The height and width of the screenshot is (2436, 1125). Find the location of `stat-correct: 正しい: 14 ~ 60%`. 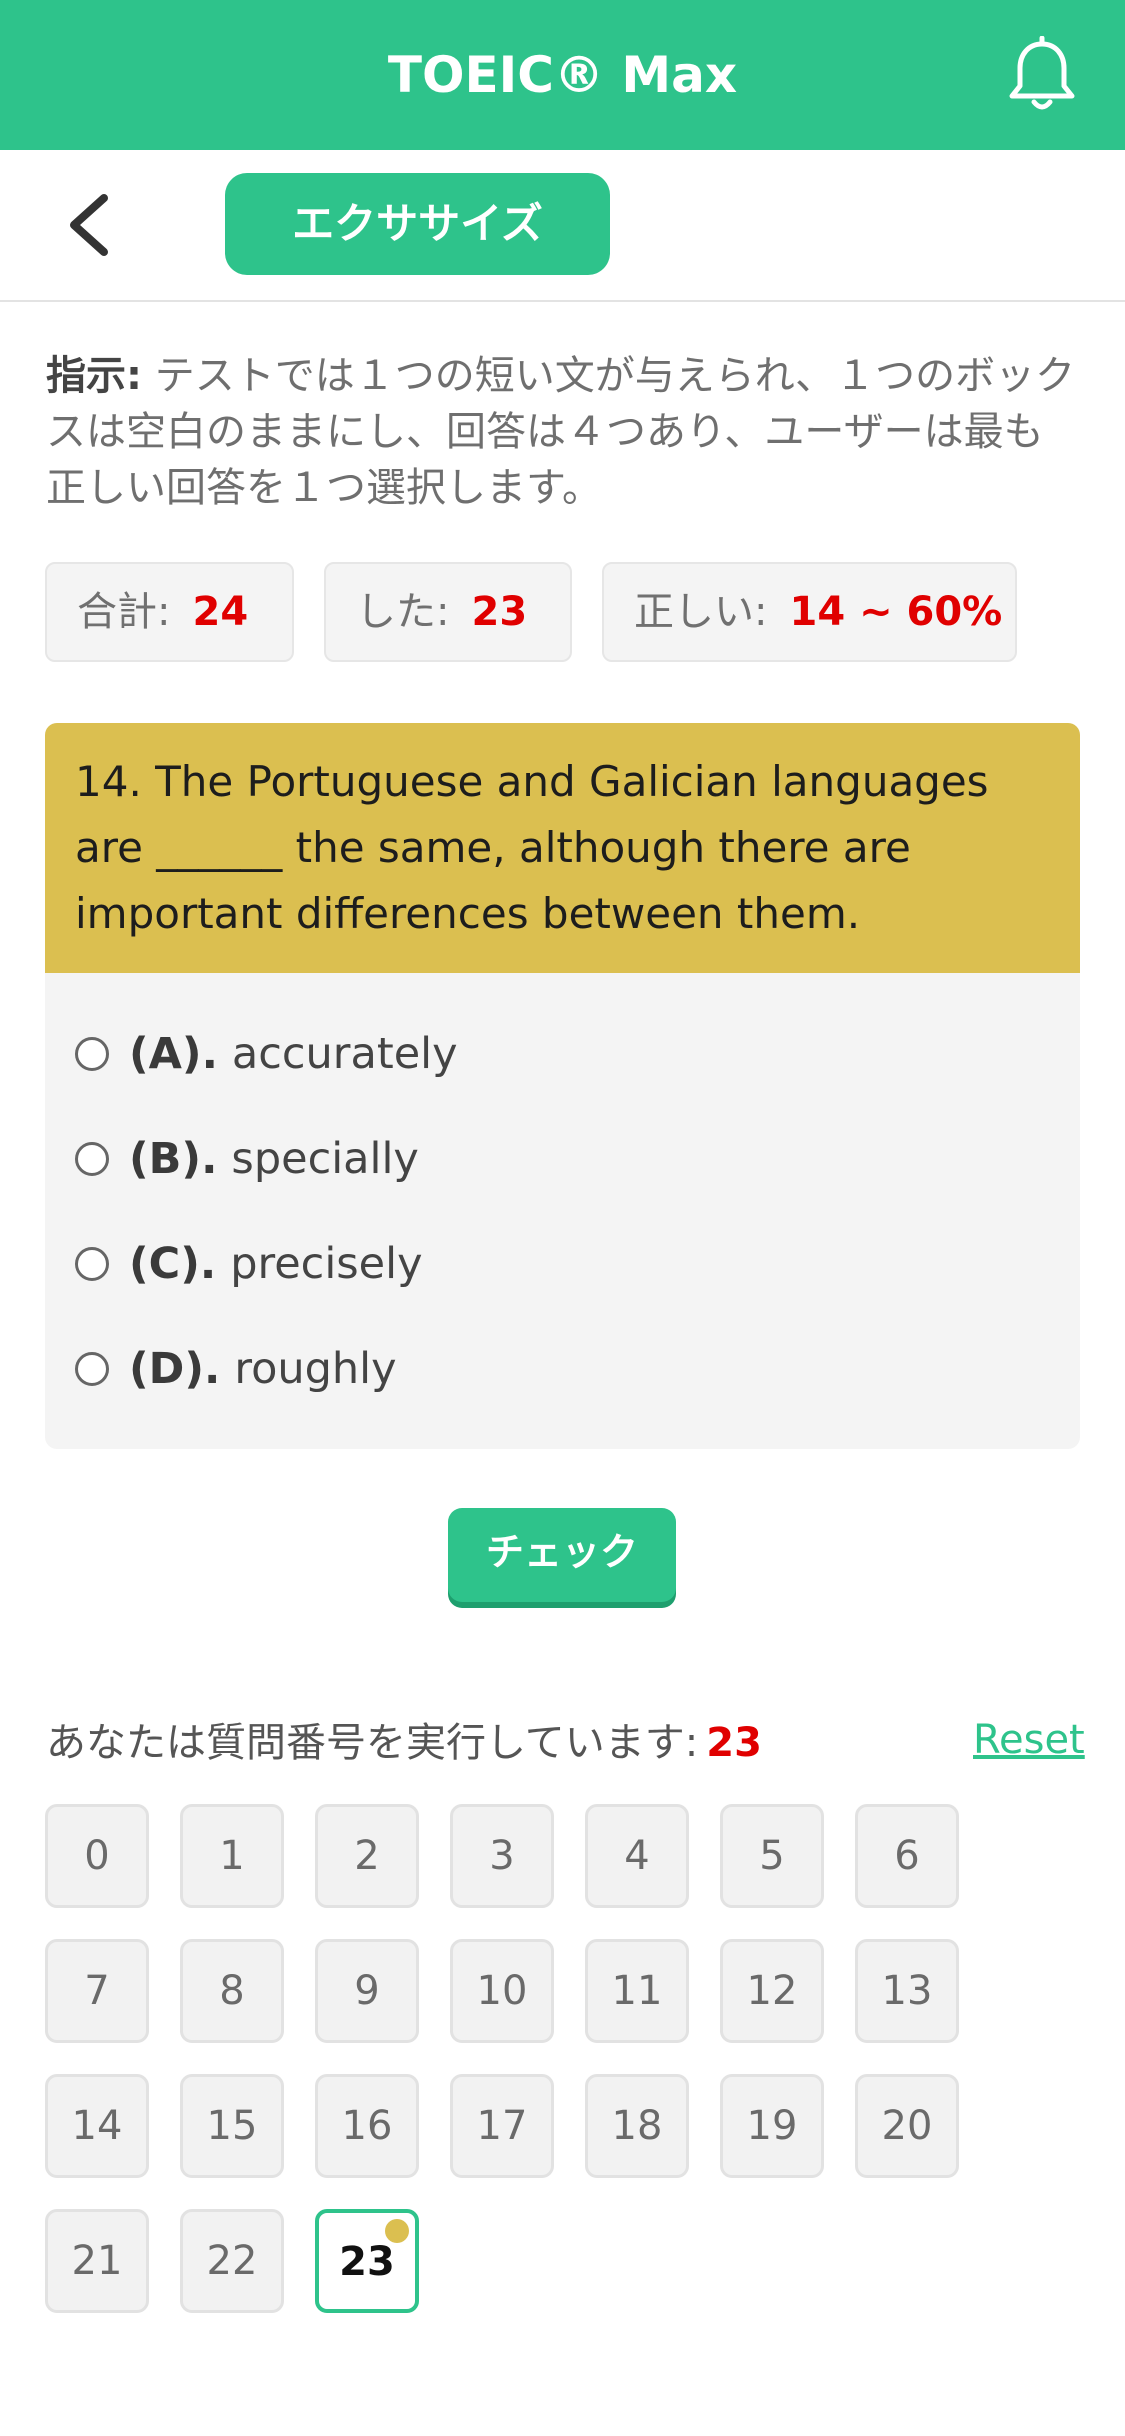

stat-correct: 正しい: 14 ~ 60% is located at coordinates (809, 612).